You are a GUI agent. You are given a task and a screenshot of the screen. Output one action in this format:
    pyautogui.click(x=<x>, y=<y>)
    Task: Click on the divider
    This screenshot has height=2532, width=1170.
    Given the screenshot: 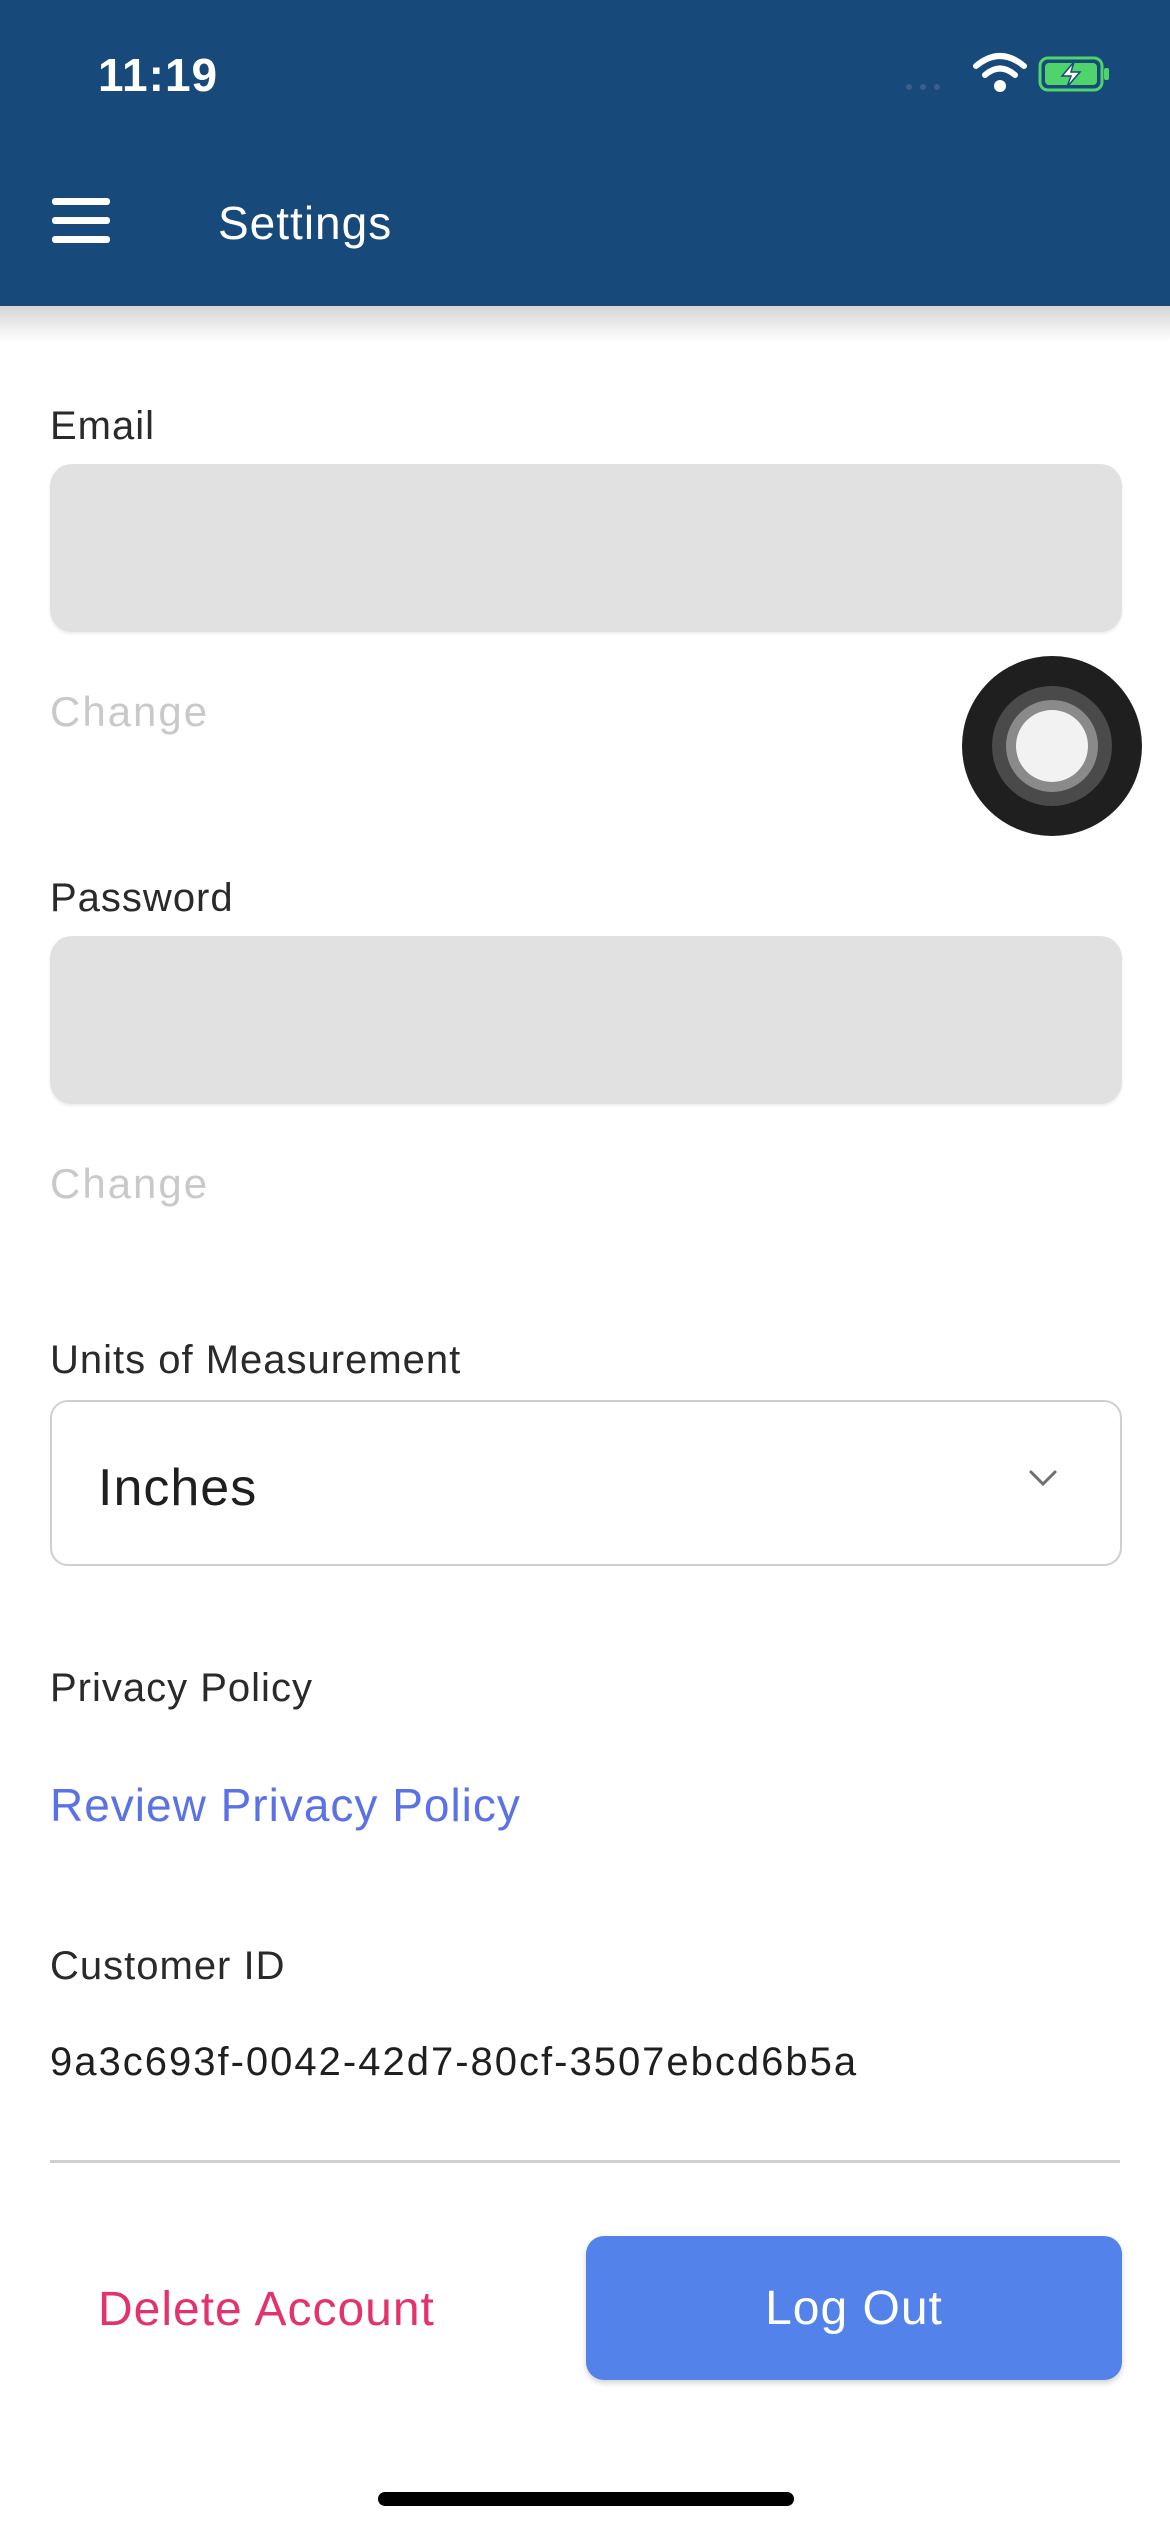 What is the action you would take?
    pyautogui.click(x=585, y=2161)
    